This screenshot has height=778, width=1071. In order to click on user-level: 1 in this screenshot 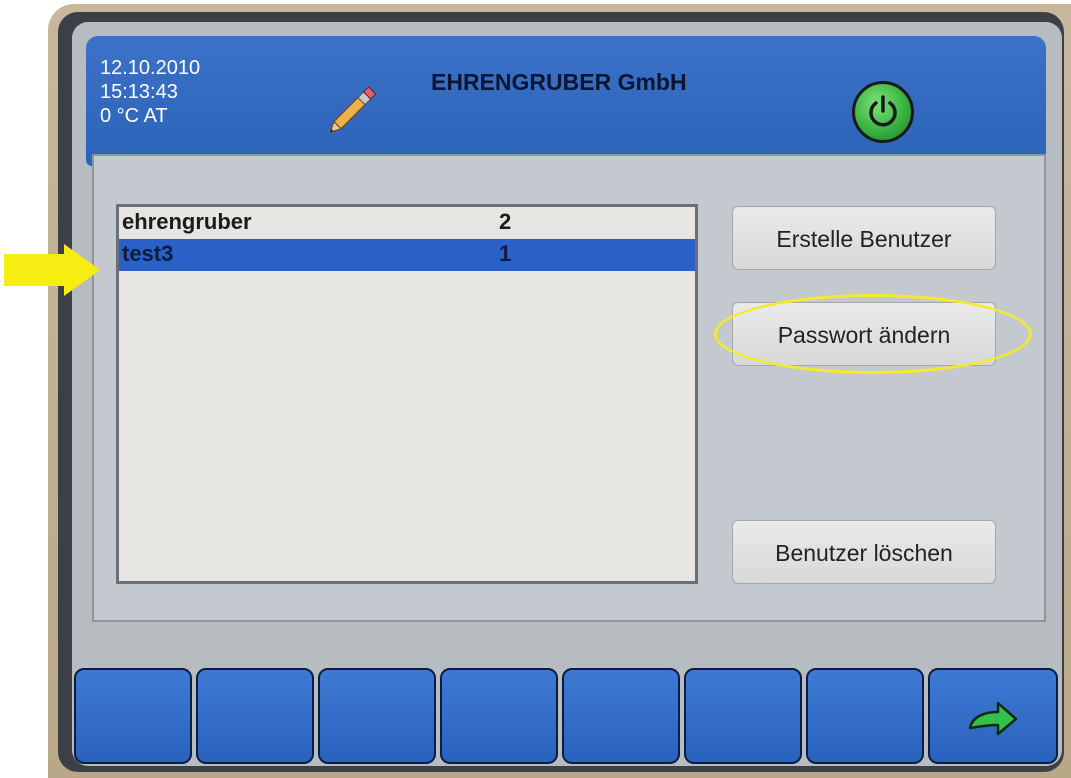, I will do `click(505, 253)`.